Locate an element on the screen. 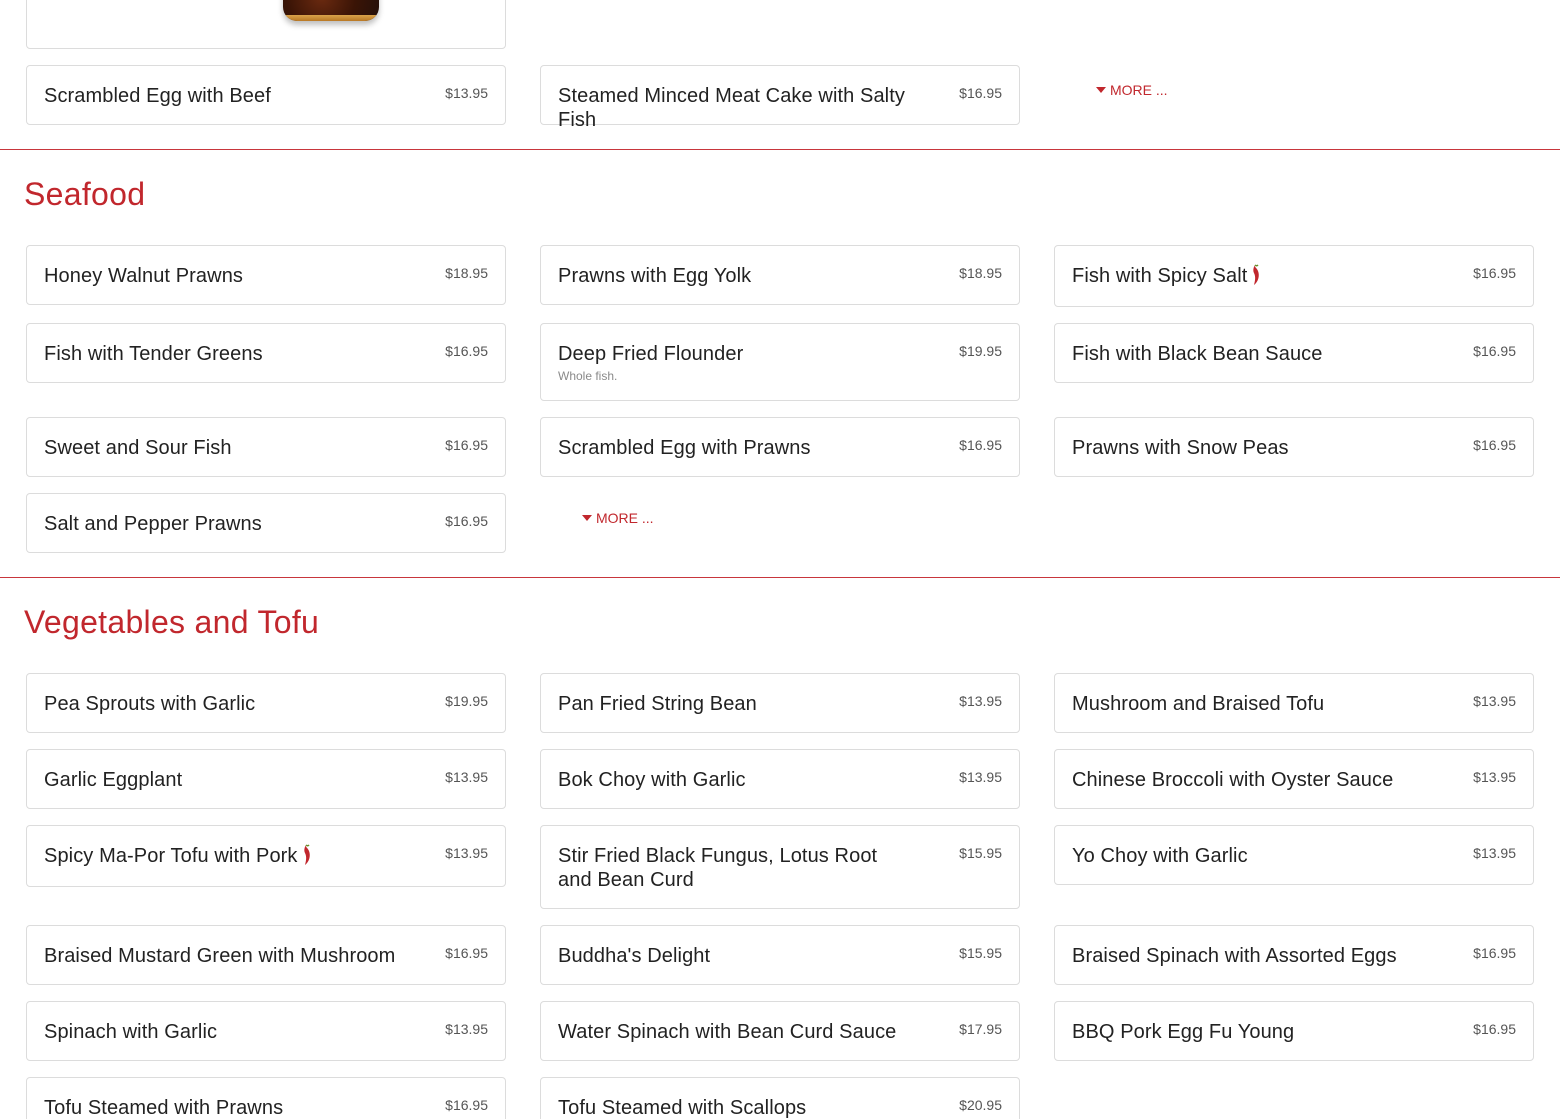 The width and height of the screenshot is (1560, 1119). menu-item-name: Prawns with Egg Yolk is located at coordinates (655, 276).